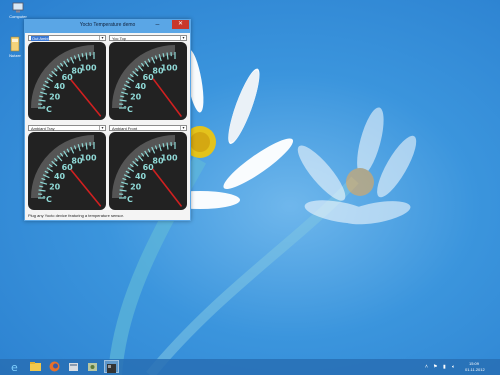 This screenshot has height=379, width=500. I want to click on internet-explorer-icon: e, so click(15, 366).